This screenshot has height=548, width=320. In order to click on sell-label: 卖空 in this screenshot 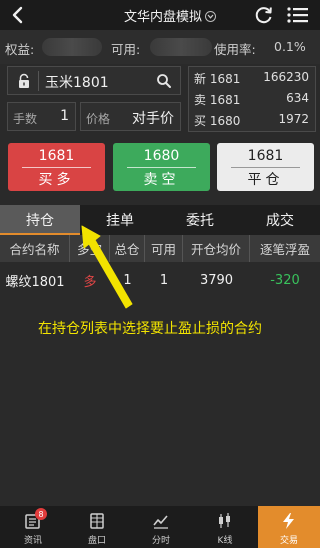, I will do `click(161, 180)`.